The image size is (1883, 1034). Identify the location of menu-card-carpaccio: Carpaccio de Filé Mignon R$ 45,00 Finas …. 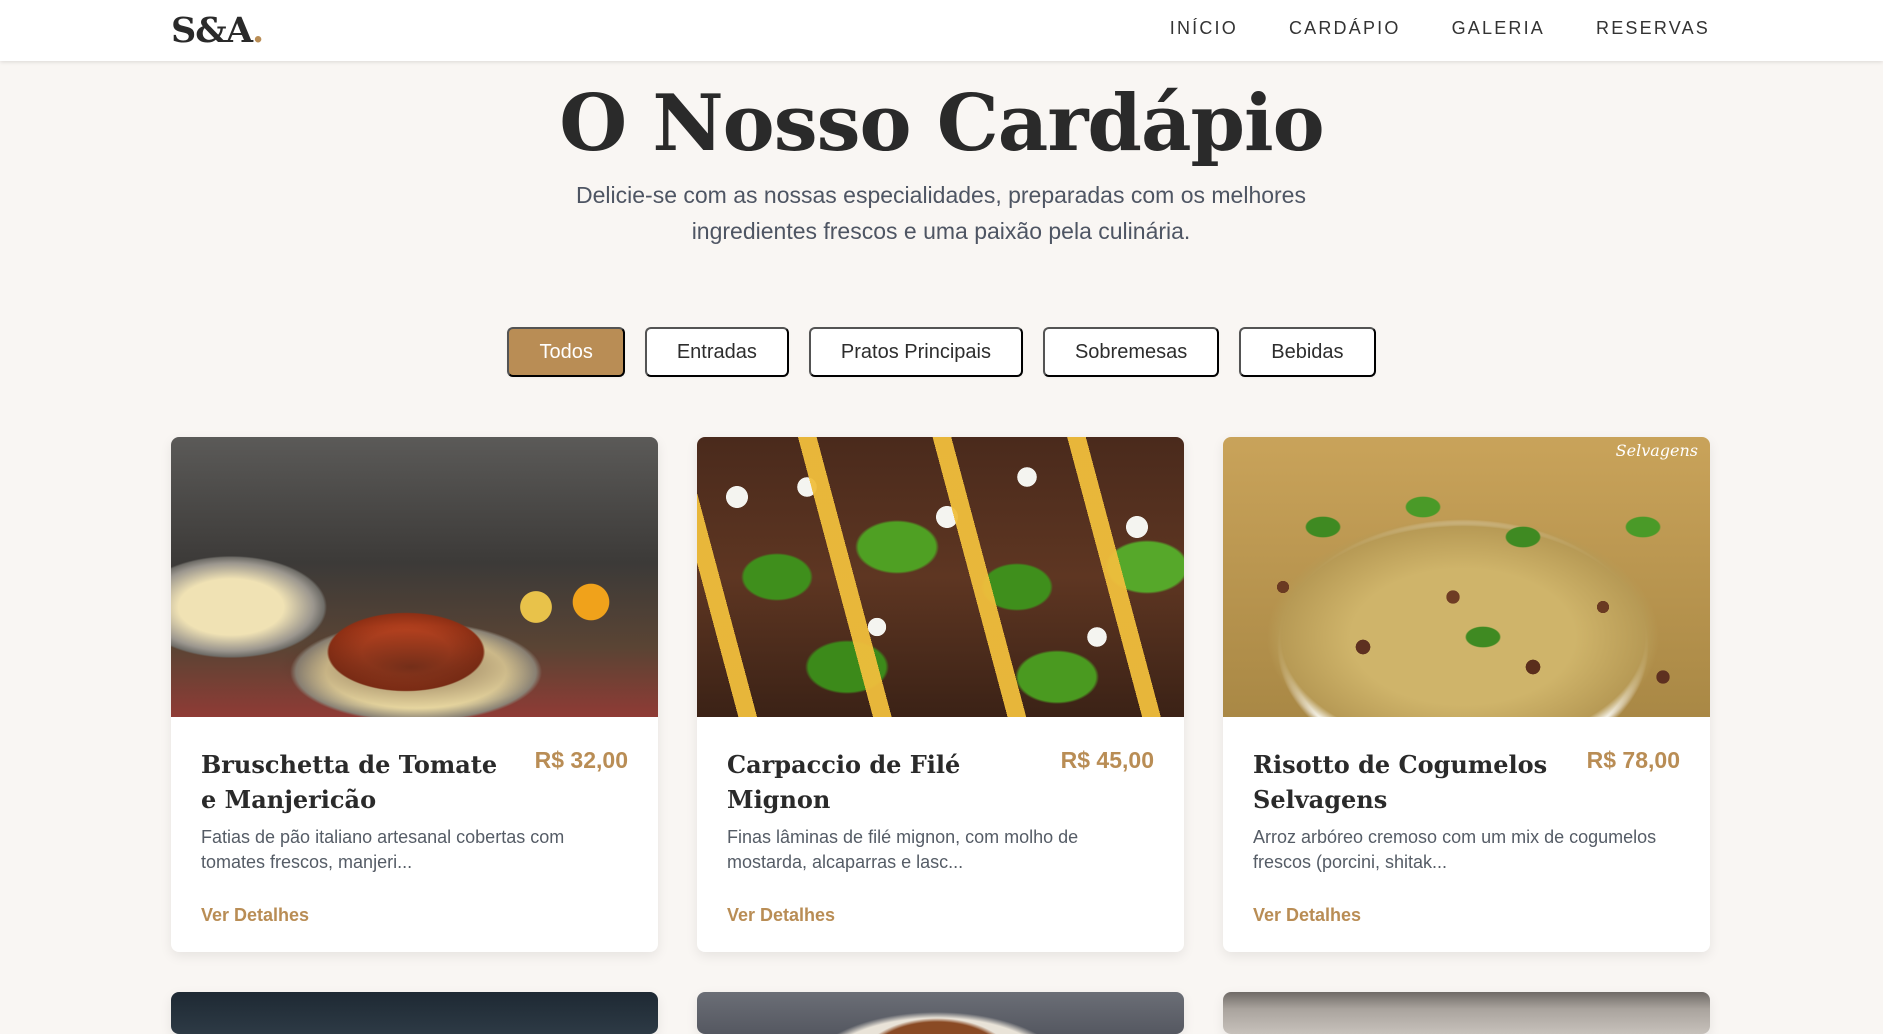
(940, 694).